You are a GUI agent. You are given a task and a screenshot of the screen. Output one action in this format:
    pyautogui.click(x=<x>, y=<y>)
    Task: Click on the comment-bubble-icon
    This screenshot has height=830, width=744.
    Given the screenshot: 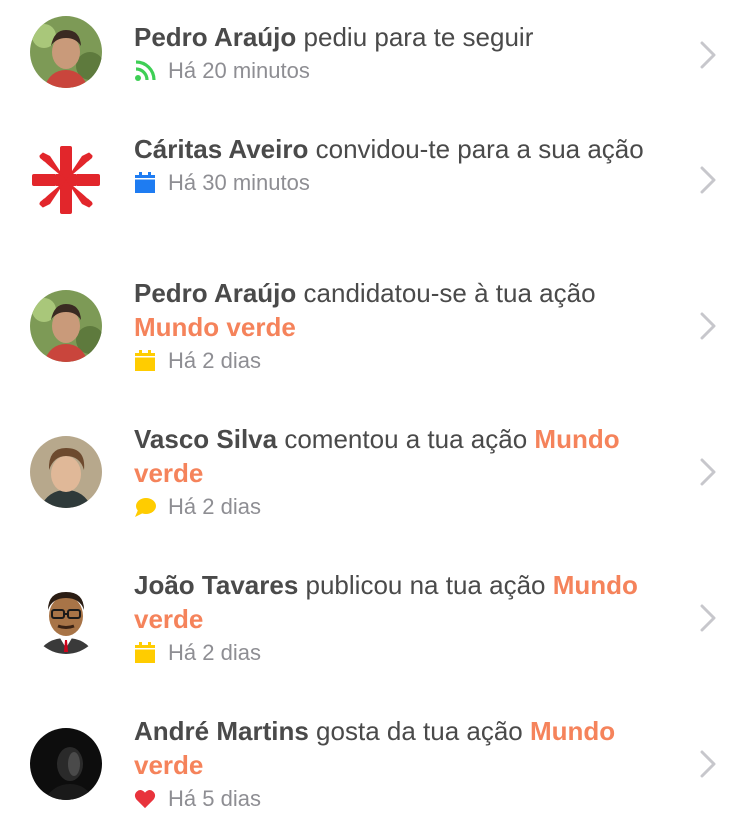 What is the action you would take?
    pyautogui.click(x=146, y=507)
    